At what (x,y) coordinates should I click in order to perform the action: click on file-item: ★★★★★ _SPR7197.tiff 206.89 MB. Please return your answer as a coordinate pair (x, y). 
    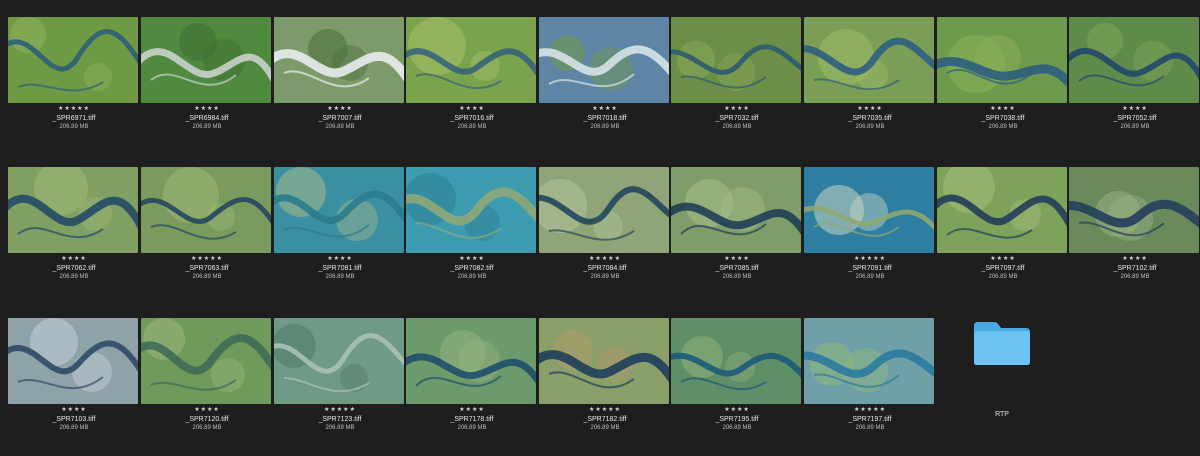
    Looking at the image, I should click on (870, 375).